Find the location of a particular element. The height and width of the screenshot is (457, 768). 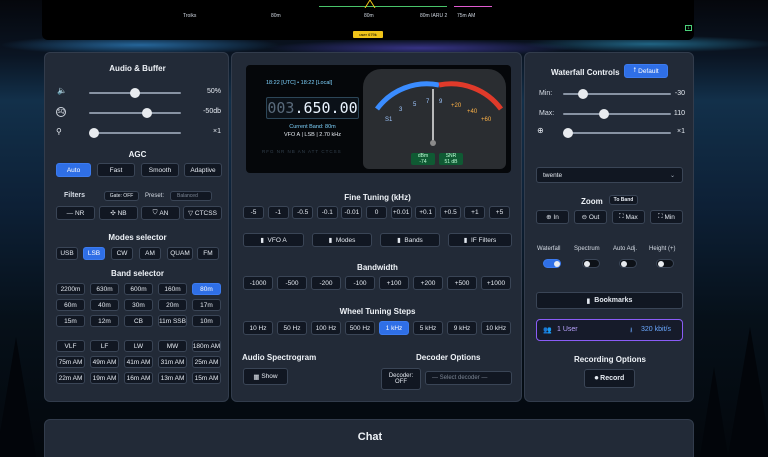

band-button: 2200m is located at coordinates (70, 289).